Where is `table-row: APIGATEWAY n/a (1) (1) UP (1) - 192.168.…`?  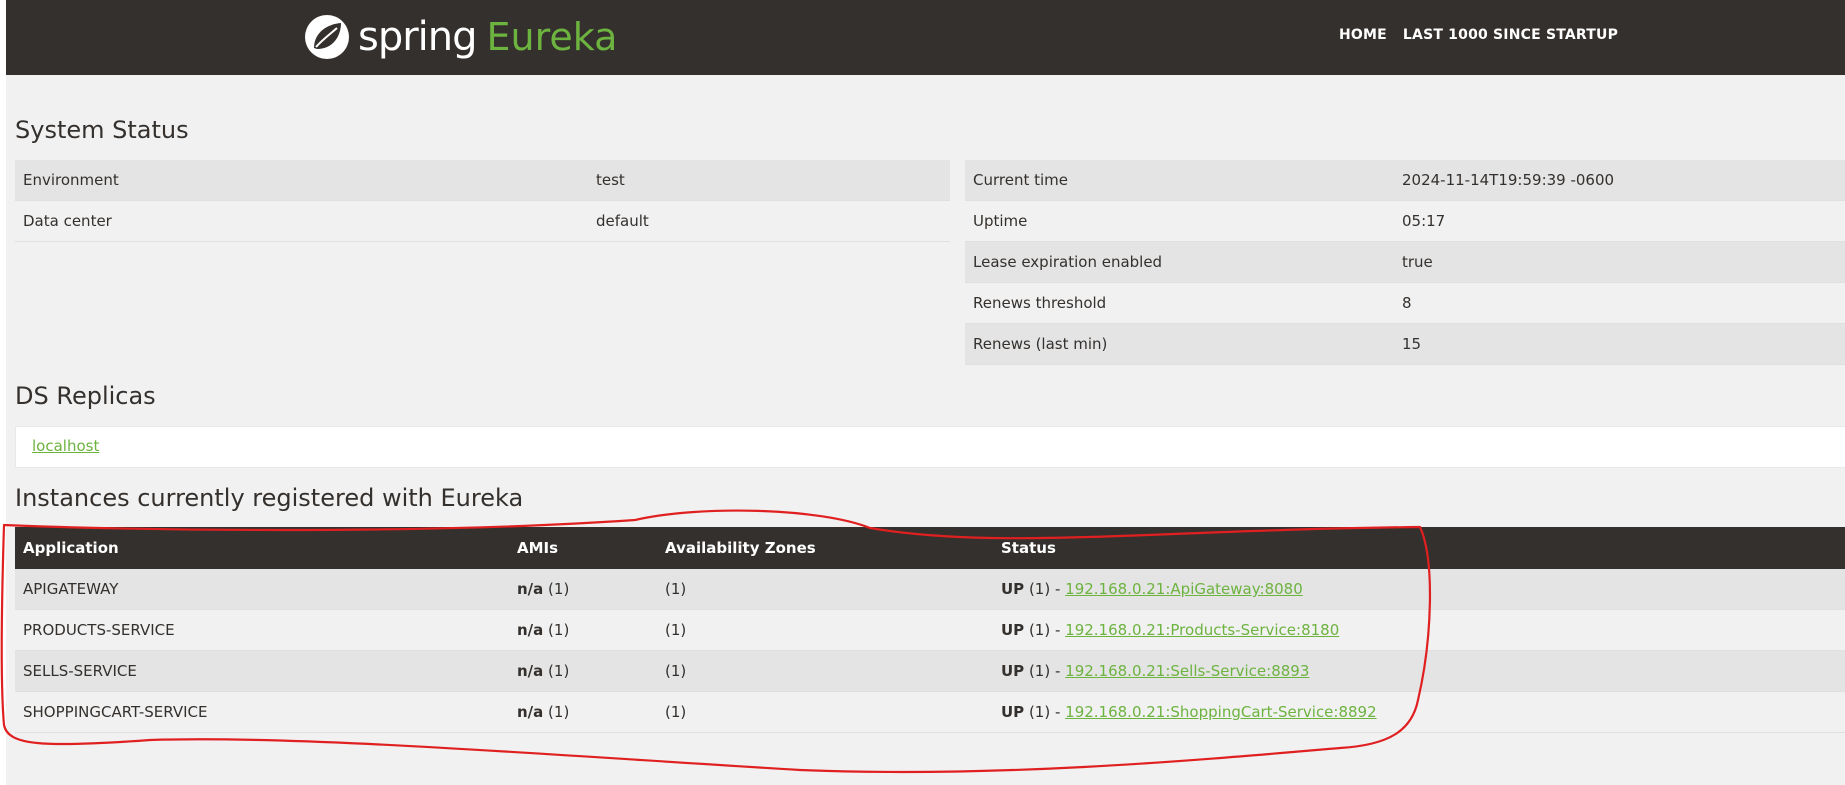
table-row: APIGATEWAY n/a (1) (1) UP (1) - 192.168.… is located at coordinates (930, 589).